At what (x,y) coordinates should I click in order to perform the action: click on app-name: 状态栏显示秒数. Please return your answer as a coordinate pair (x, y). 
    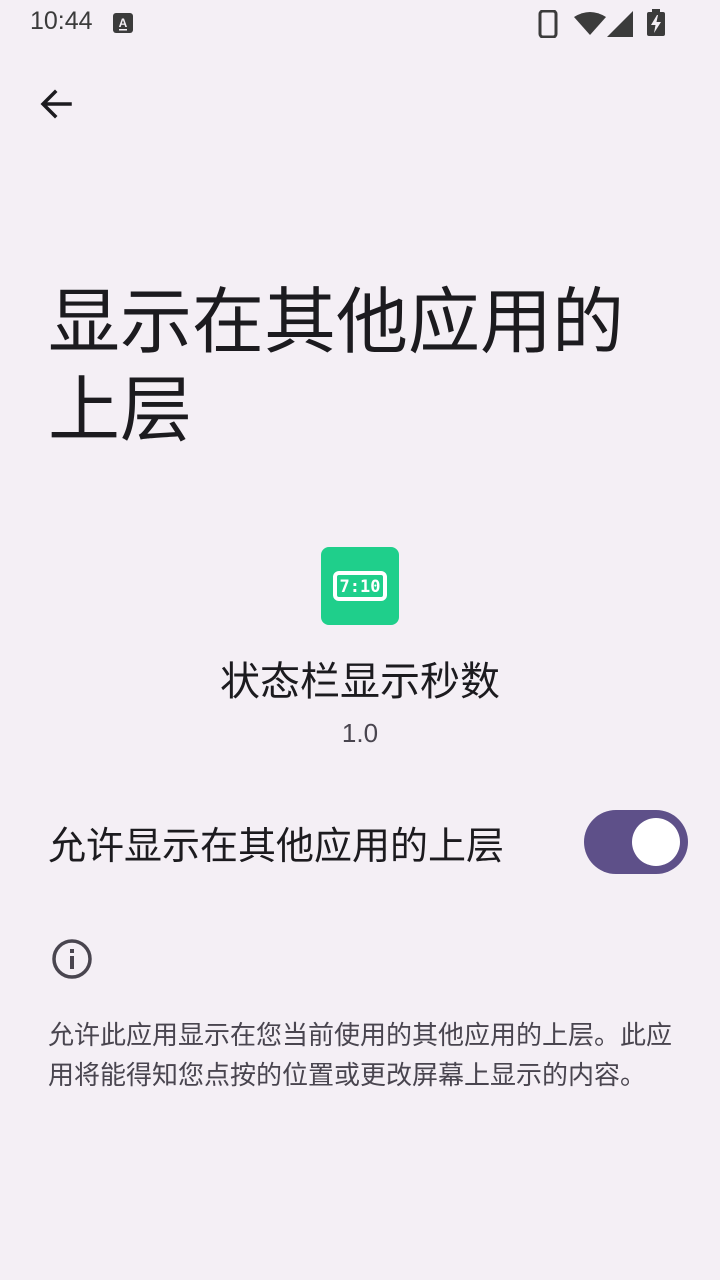
    Looking at the image, I should click on (360, 682).